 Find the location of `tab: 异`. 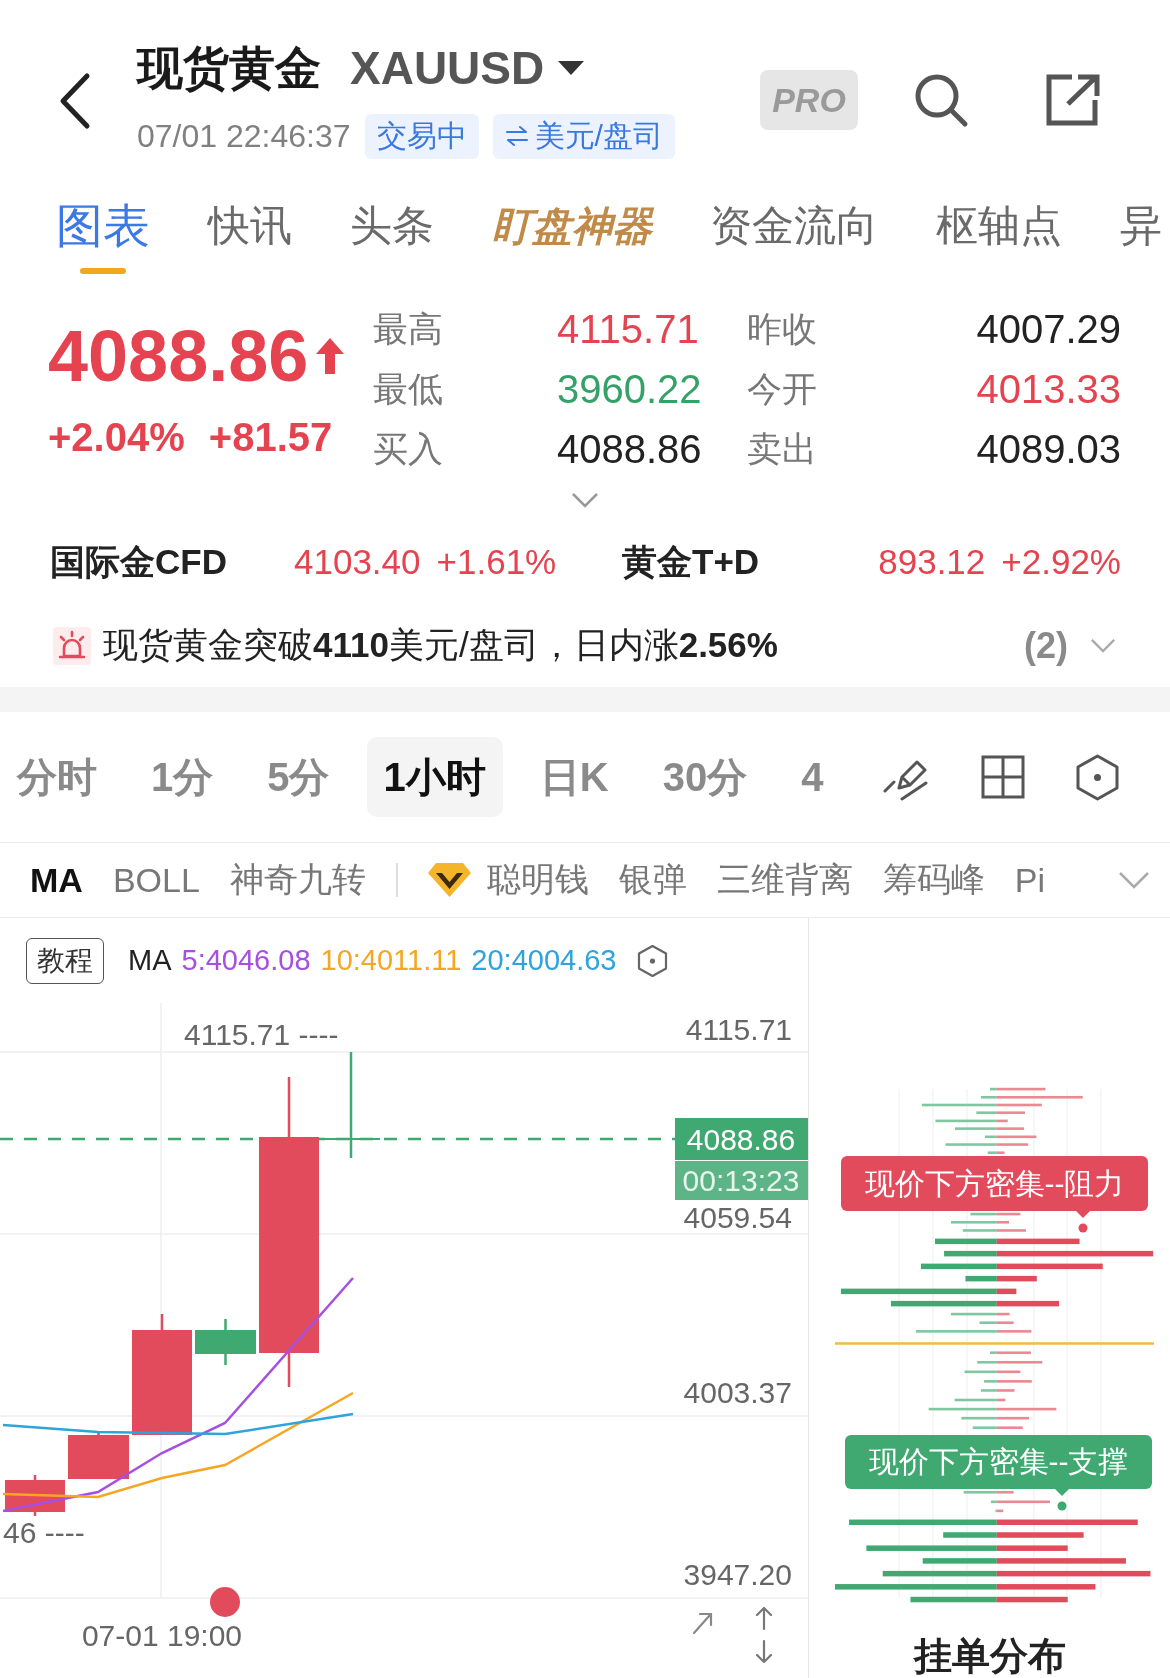

tab: 异 is located at coordinates (1141, 226).